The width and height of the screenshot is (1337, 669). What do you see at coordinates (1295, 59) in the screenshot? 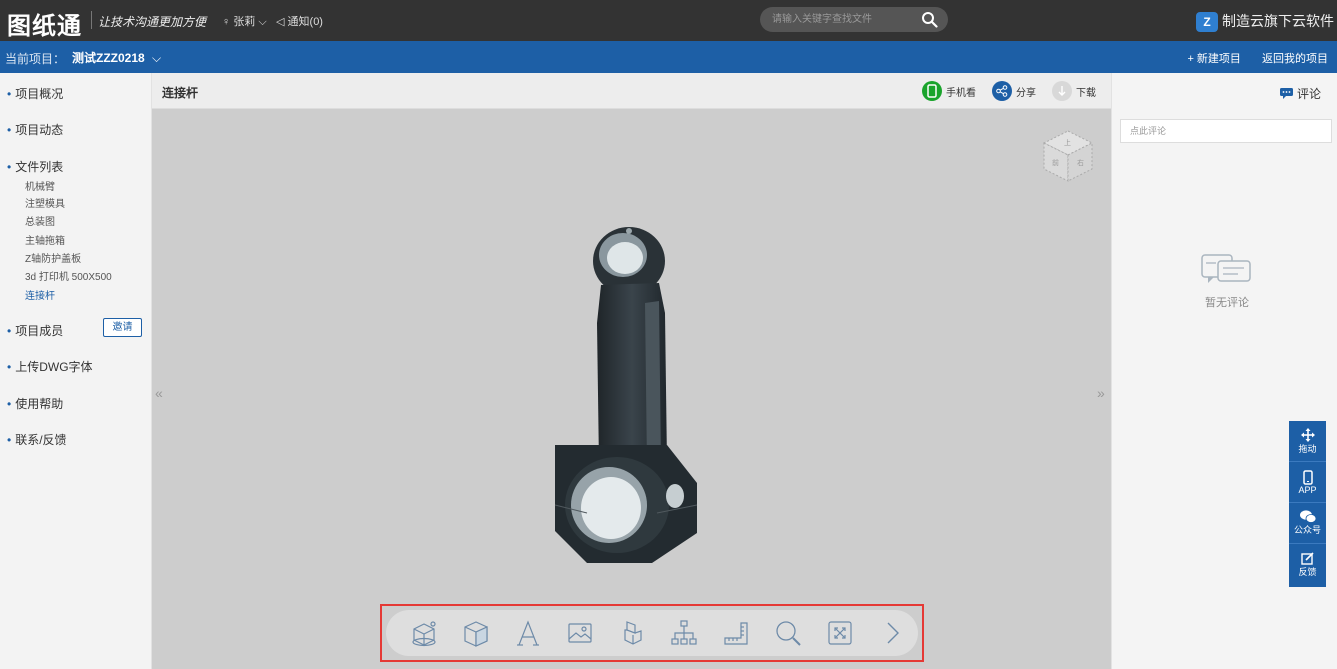
I see `back-to-projects-link: 返回我的项目` at bounding box center [1295, 59].